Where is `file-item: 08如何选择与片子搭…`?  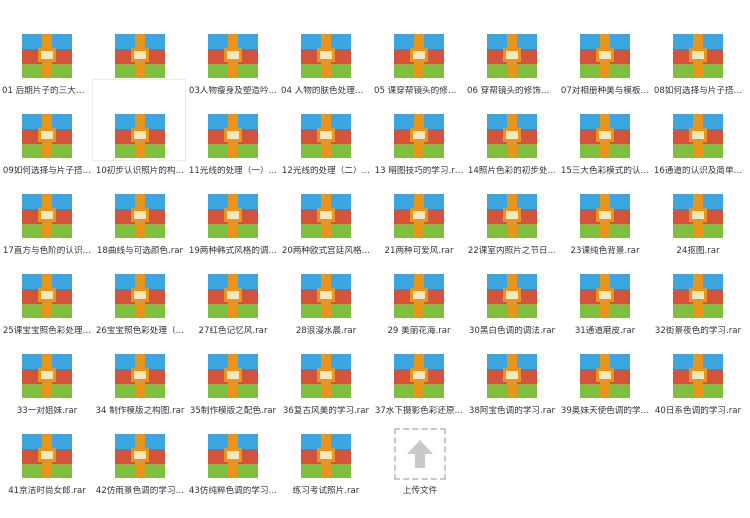
file-item: 08如何选择与片子搭… is located at coordinates (697, 48).